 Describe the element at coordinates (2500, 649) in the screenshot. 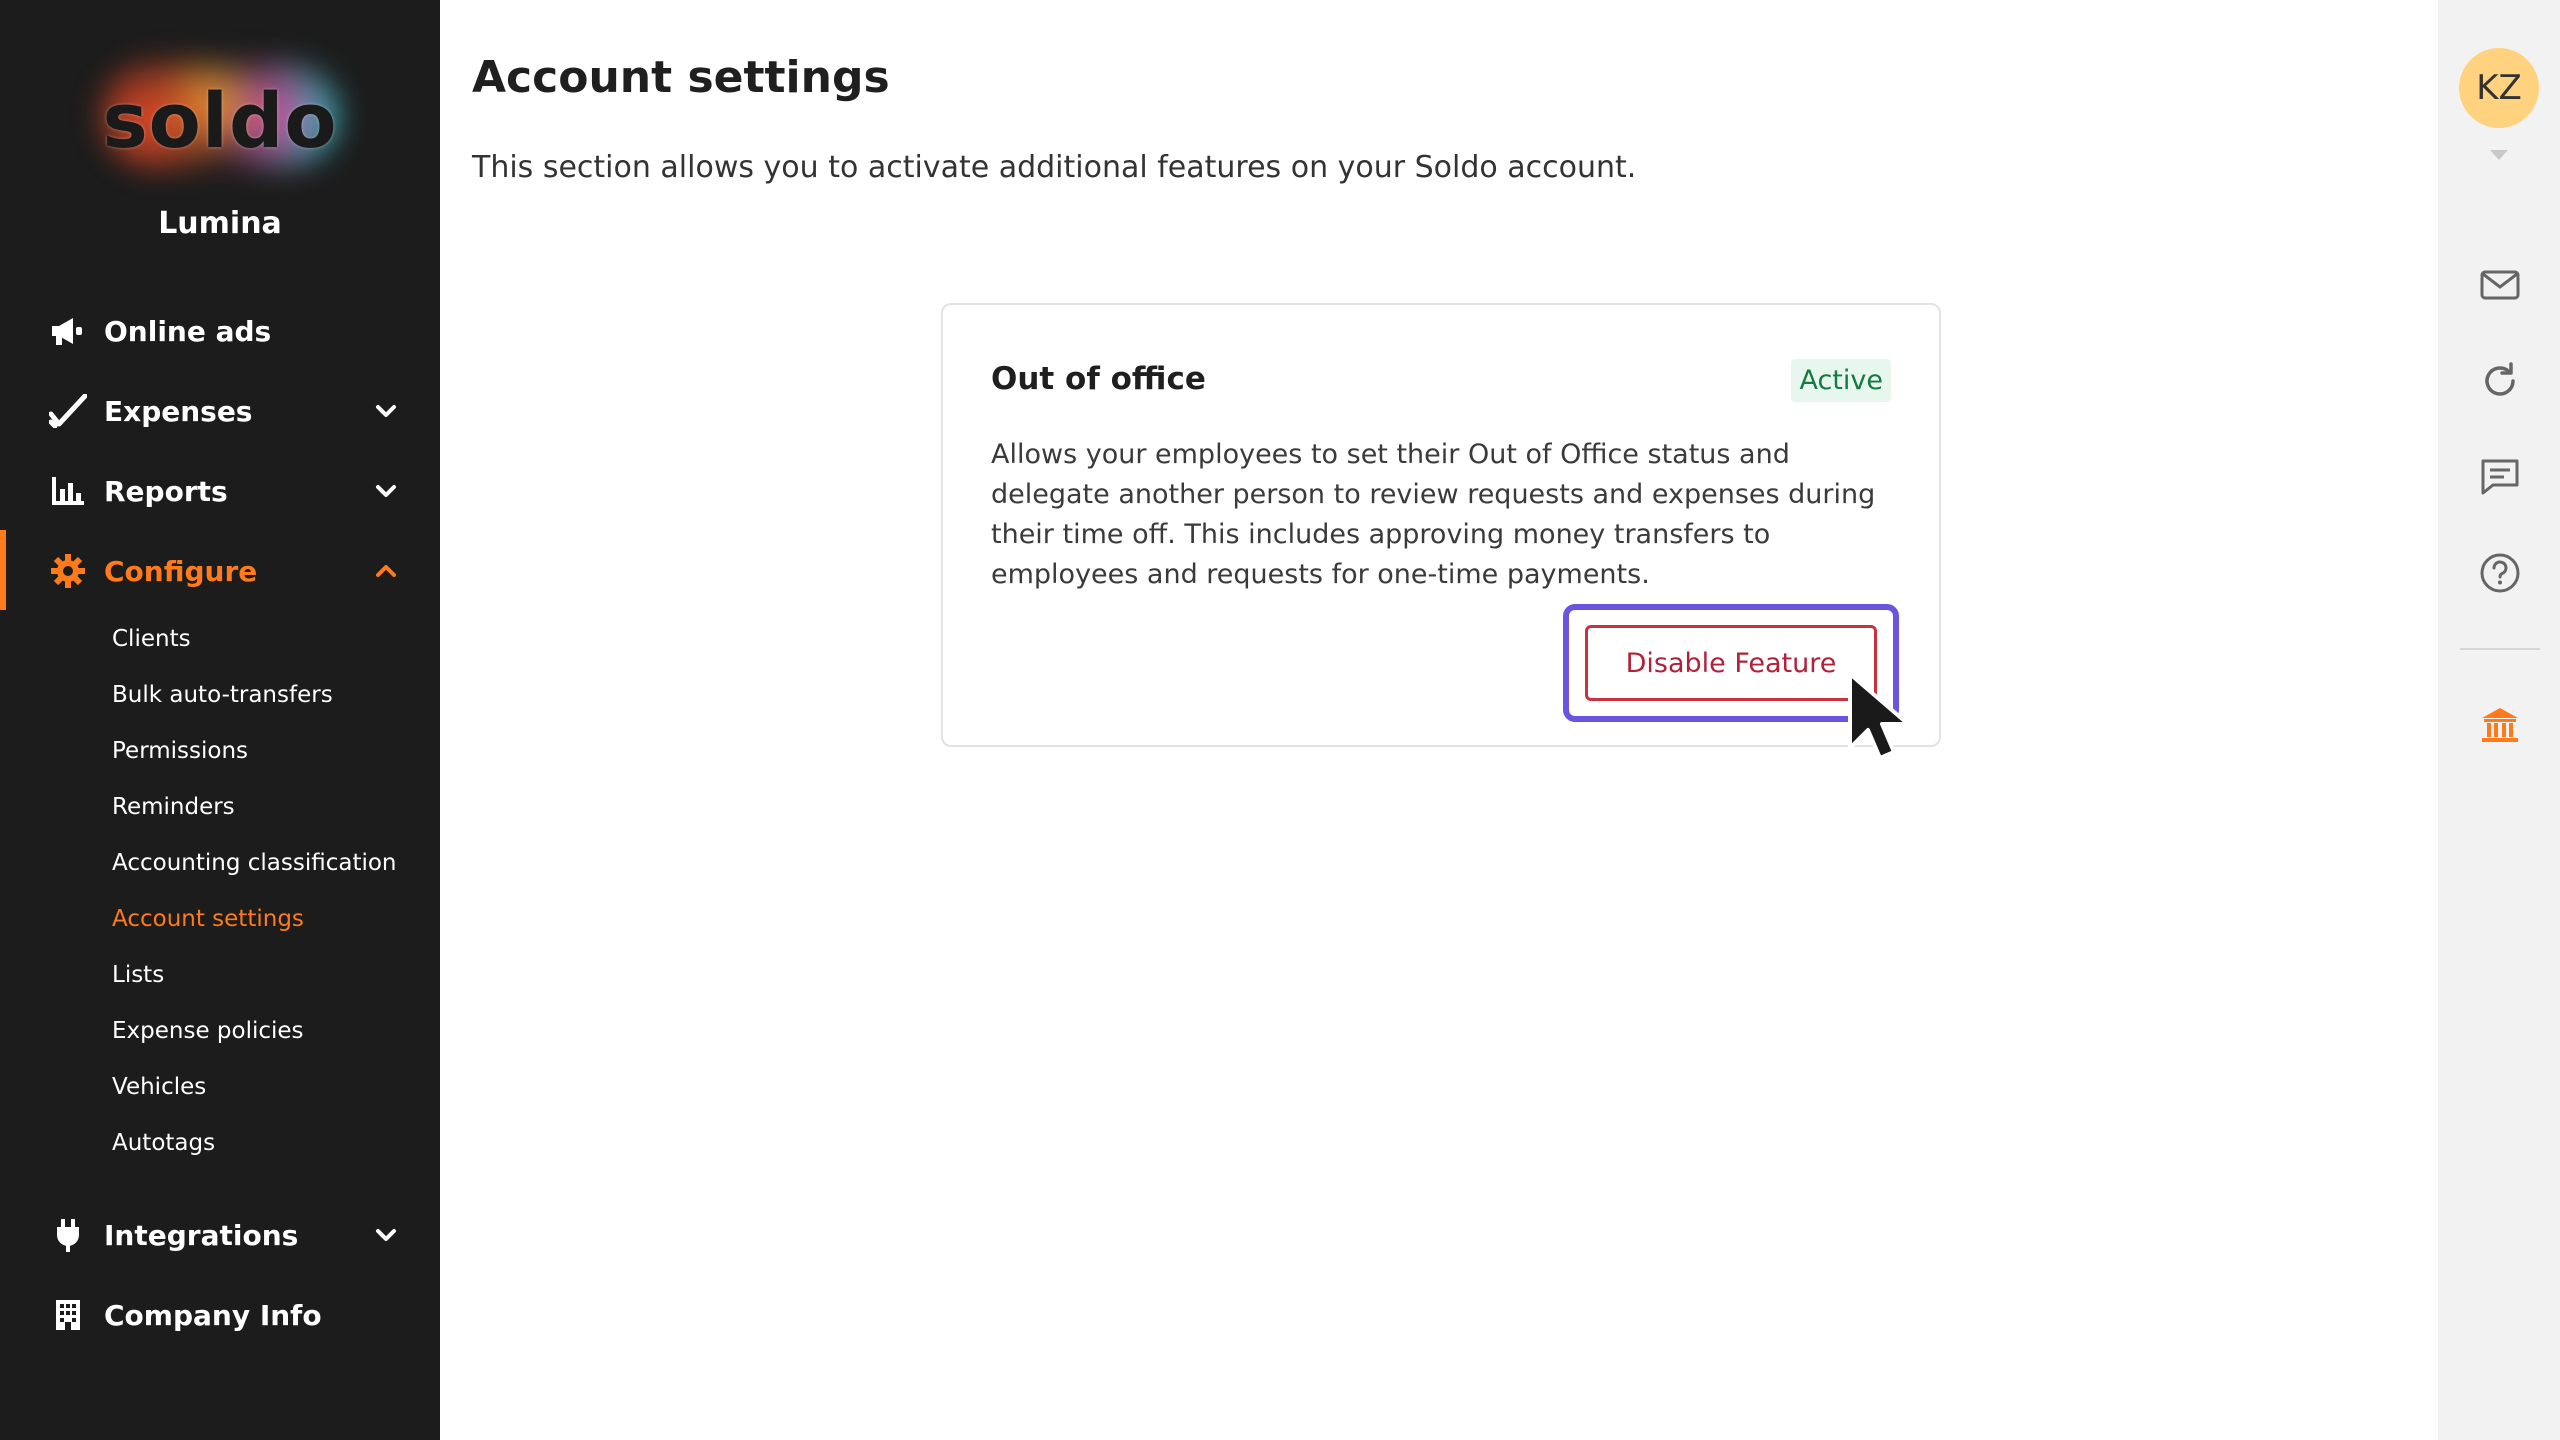

I see `rail-divider` at that location.